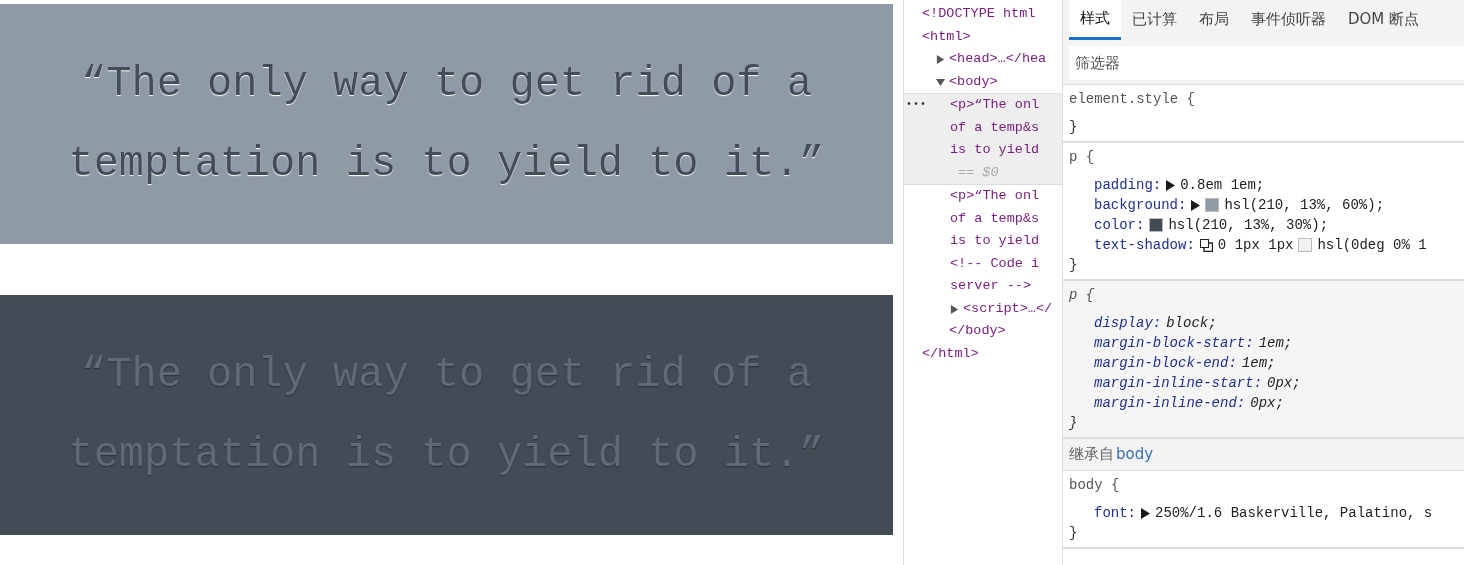 This screenshot has width=1464, height=565. What do you see at coordinates (1206, 245) in the screenshot?
I see `shadow-editor-icon` at bounding box center [1206, 245].